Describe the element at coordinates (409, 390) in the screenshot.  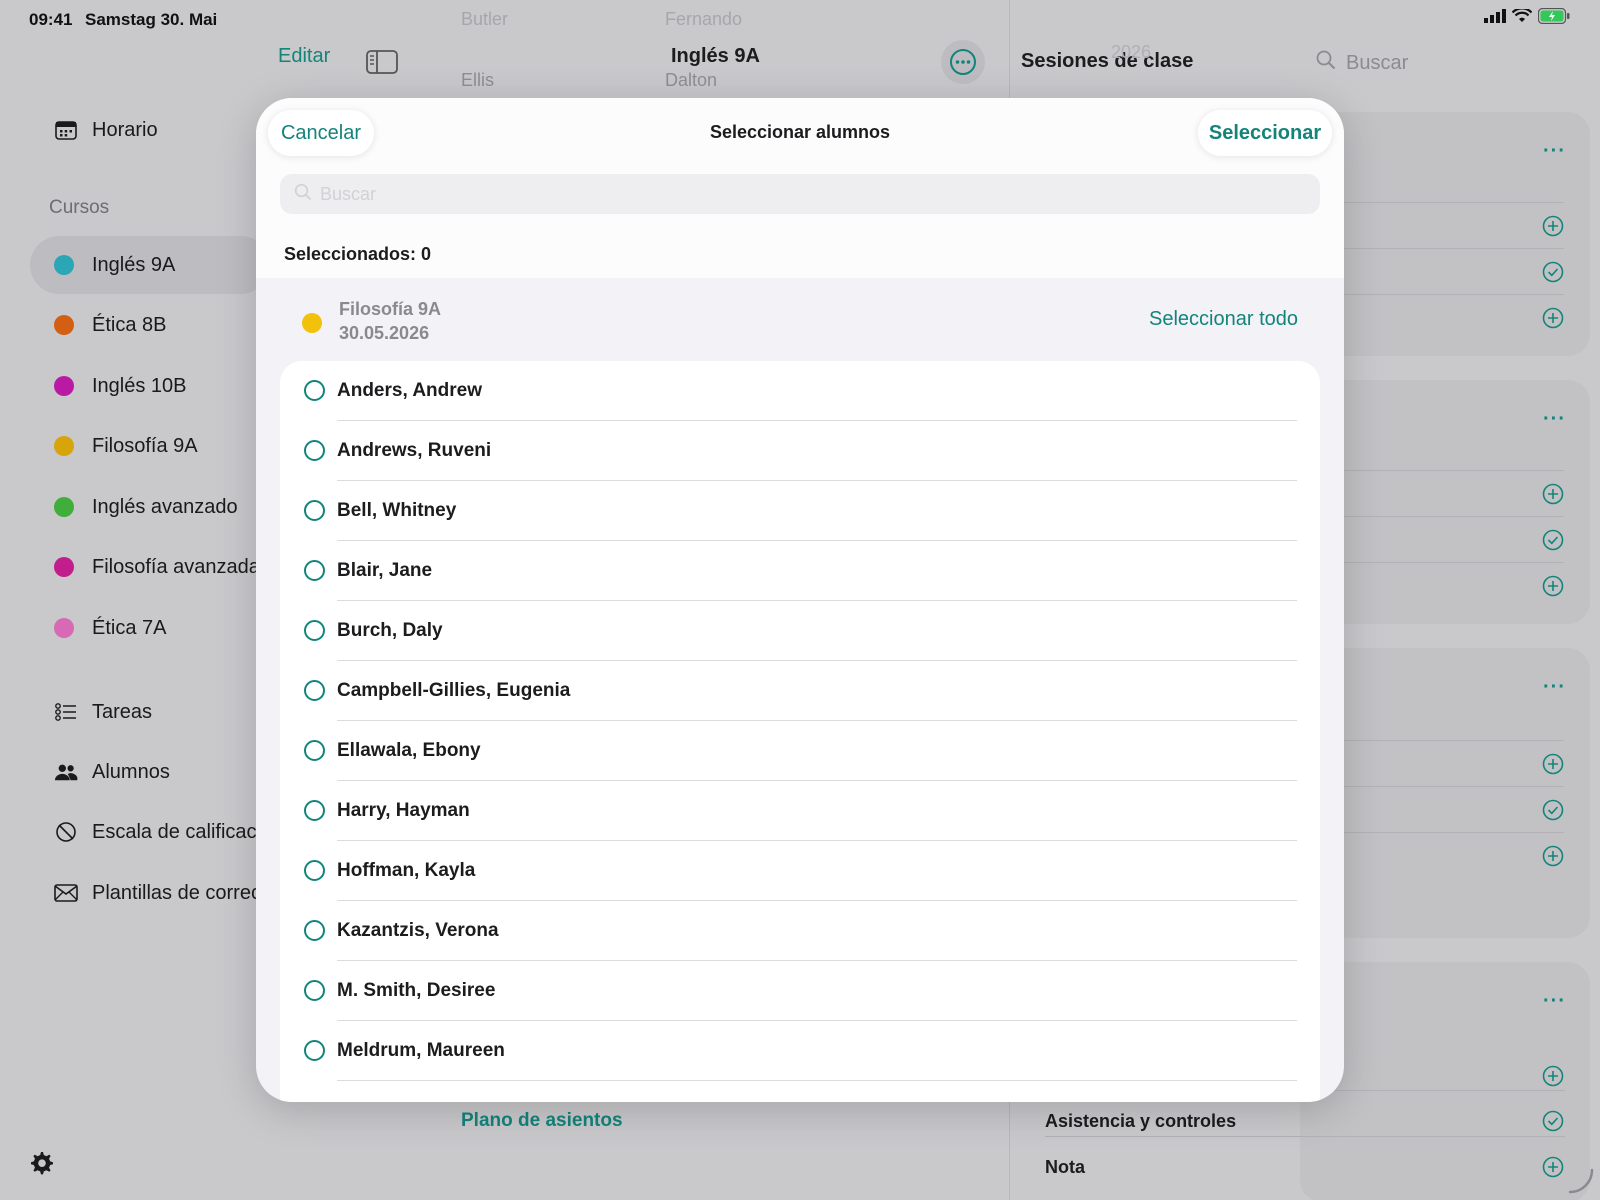
I see `student-name: Anders, Andrew` at that location.